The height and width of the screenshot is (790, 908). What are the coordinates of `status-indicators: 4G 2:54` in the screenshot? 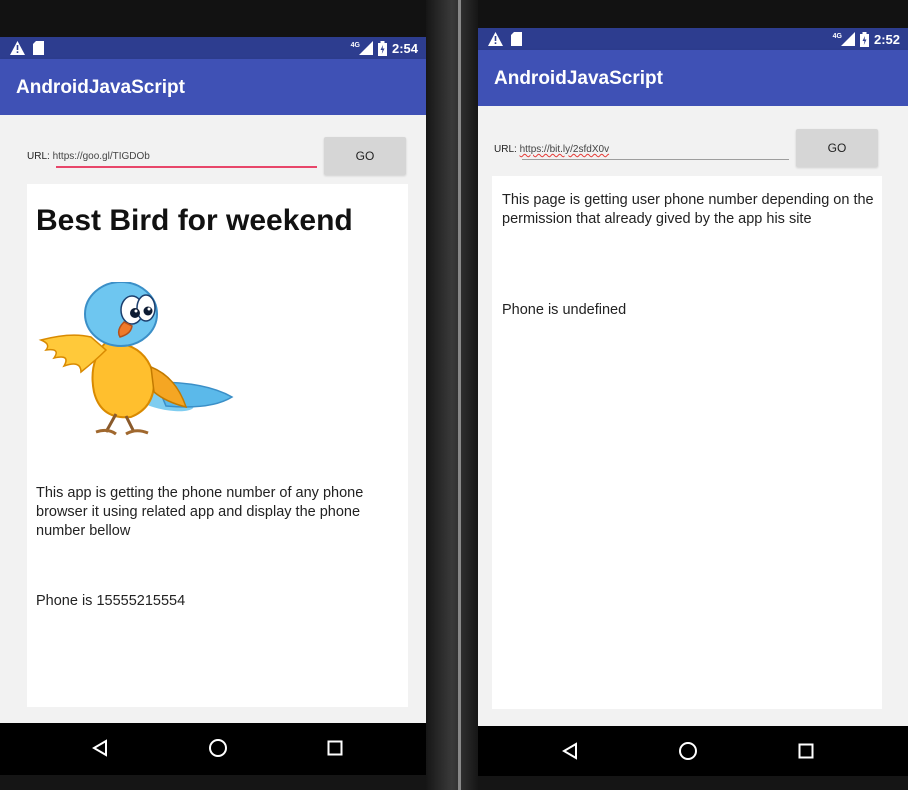 It's located at (384, 48).